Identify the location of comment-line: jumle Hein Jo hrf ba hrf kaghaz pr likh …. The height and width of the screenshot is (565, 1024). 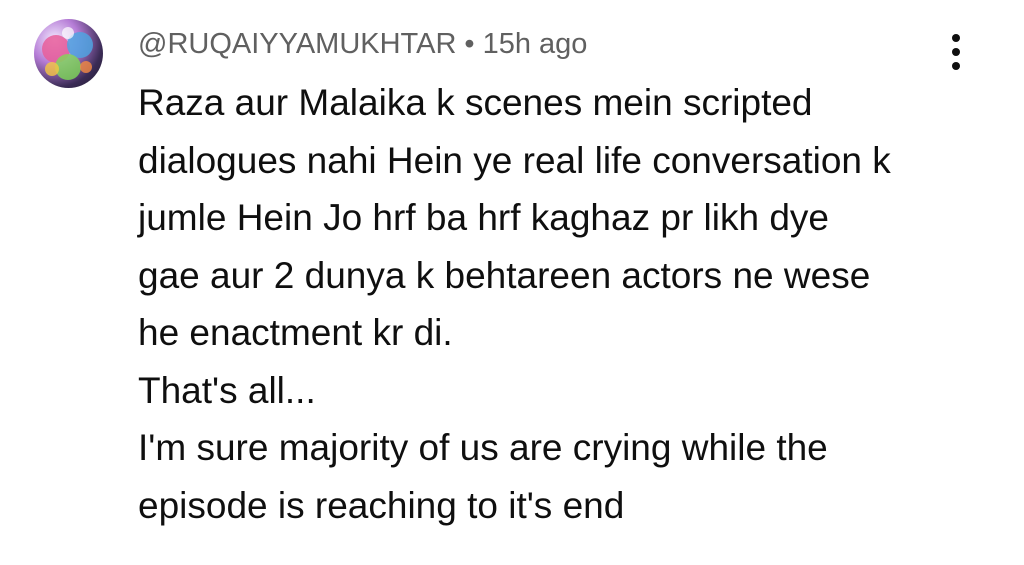
(484, 217).